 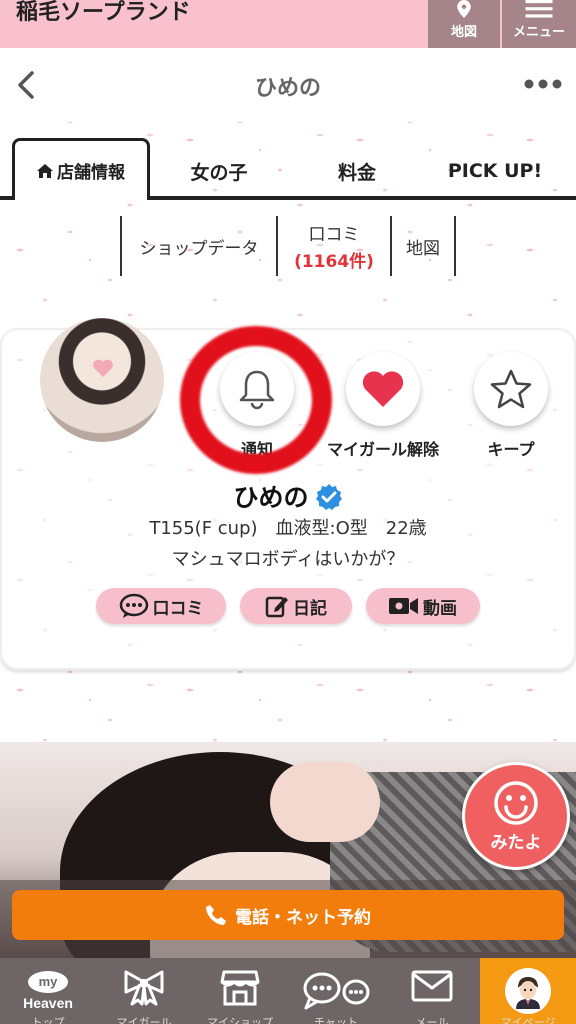 I want to click on pill-label: 口コミ, so click(x=178, y=608).